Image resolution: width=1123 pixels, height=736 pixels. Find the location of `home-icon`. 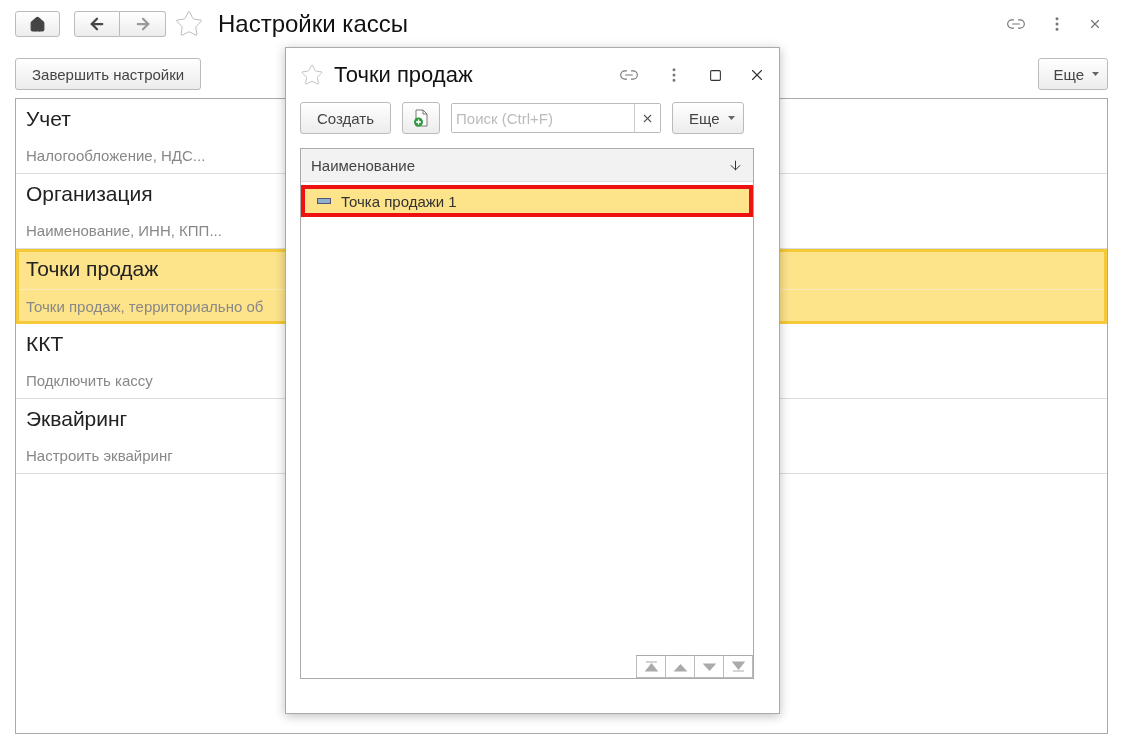

home-icon is located at coordinates (37, 24).